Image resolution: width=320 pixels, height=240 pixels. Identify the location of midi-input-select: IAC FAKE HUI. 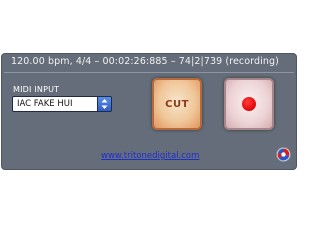
(62, 104).